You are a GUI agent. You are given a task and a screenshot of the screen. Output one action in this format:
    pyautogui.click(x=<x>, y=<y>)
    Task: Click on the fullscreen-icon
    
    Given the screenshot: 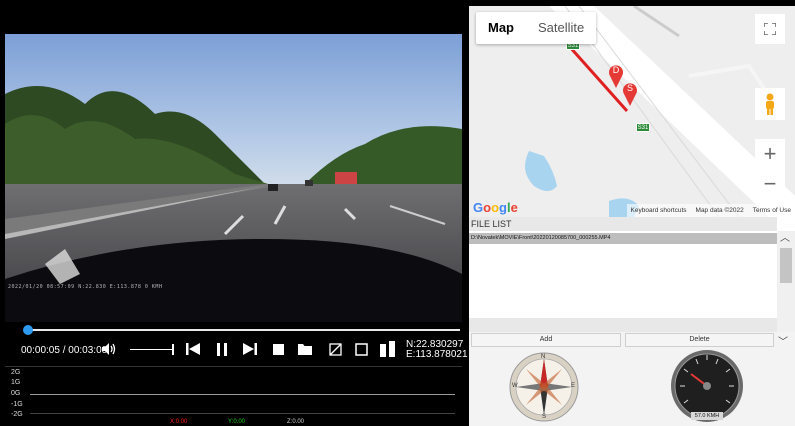 What is the action you would take?
    pyautogui.click(x=361, y=349)
    